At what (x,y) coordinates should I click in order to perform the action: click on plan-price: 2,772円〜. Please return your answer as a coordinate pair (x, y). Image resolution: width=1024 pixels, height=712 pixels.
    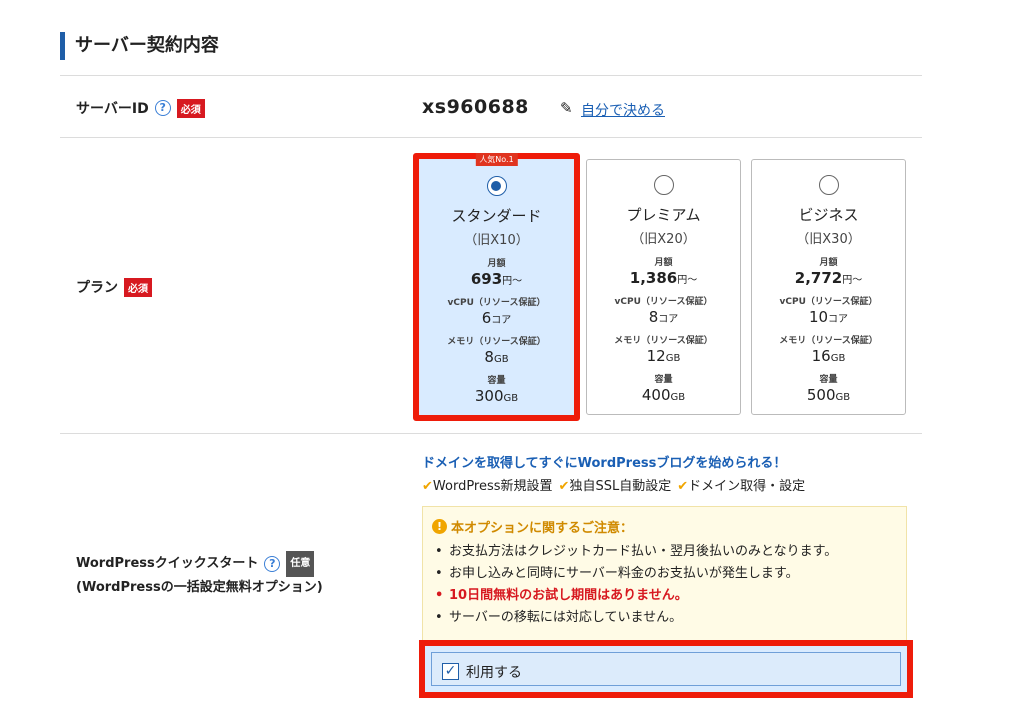
    Looking at the image, I should click on (828, 278).